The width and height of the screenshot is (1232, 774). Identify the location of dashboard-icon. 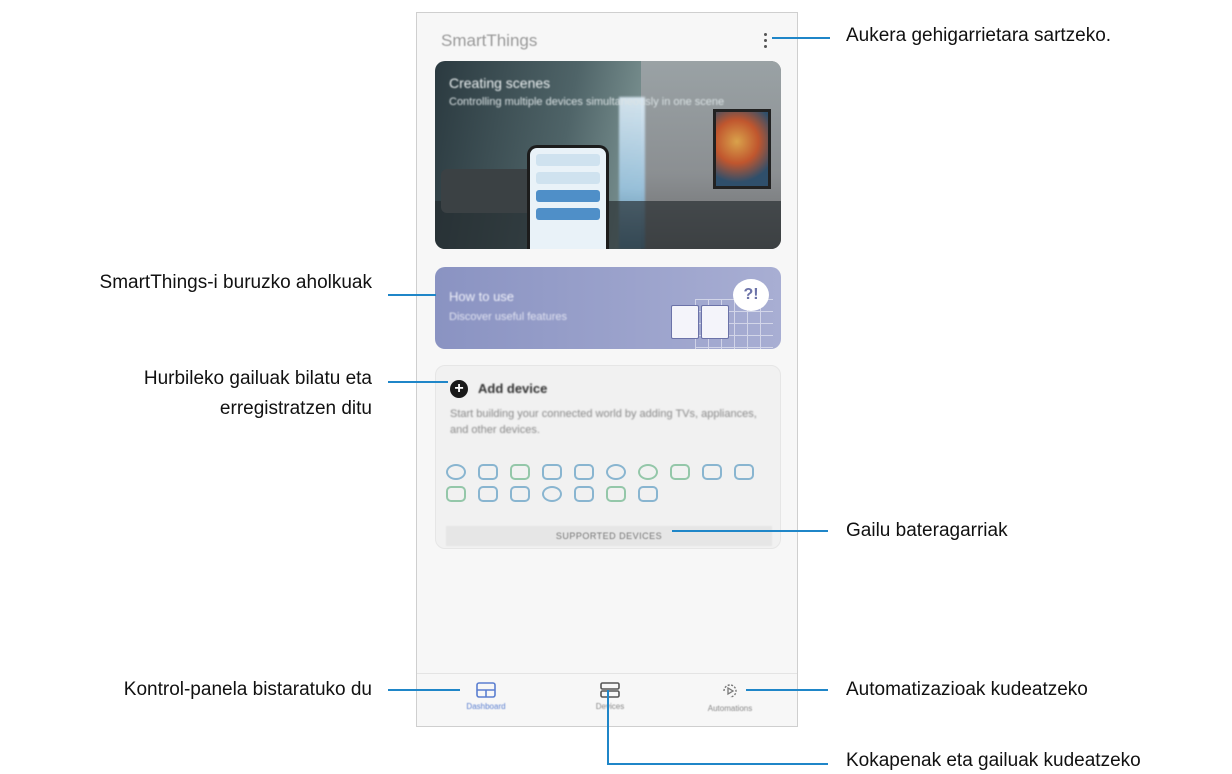
(486, 690).